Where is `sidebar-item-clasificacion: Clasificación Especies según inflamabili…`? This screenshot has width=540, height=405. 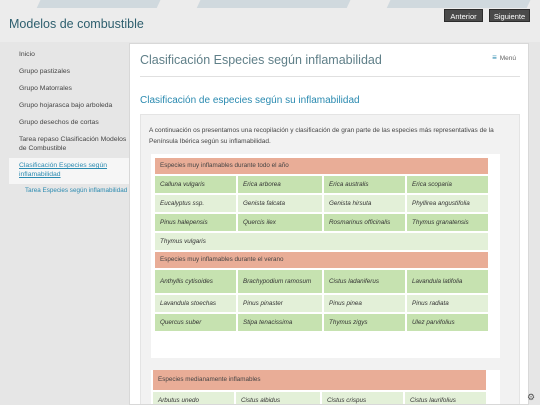
sidebar-item-clasificacion: Clasificación Especies según inflamabili… is located at coordinates (70, 171).